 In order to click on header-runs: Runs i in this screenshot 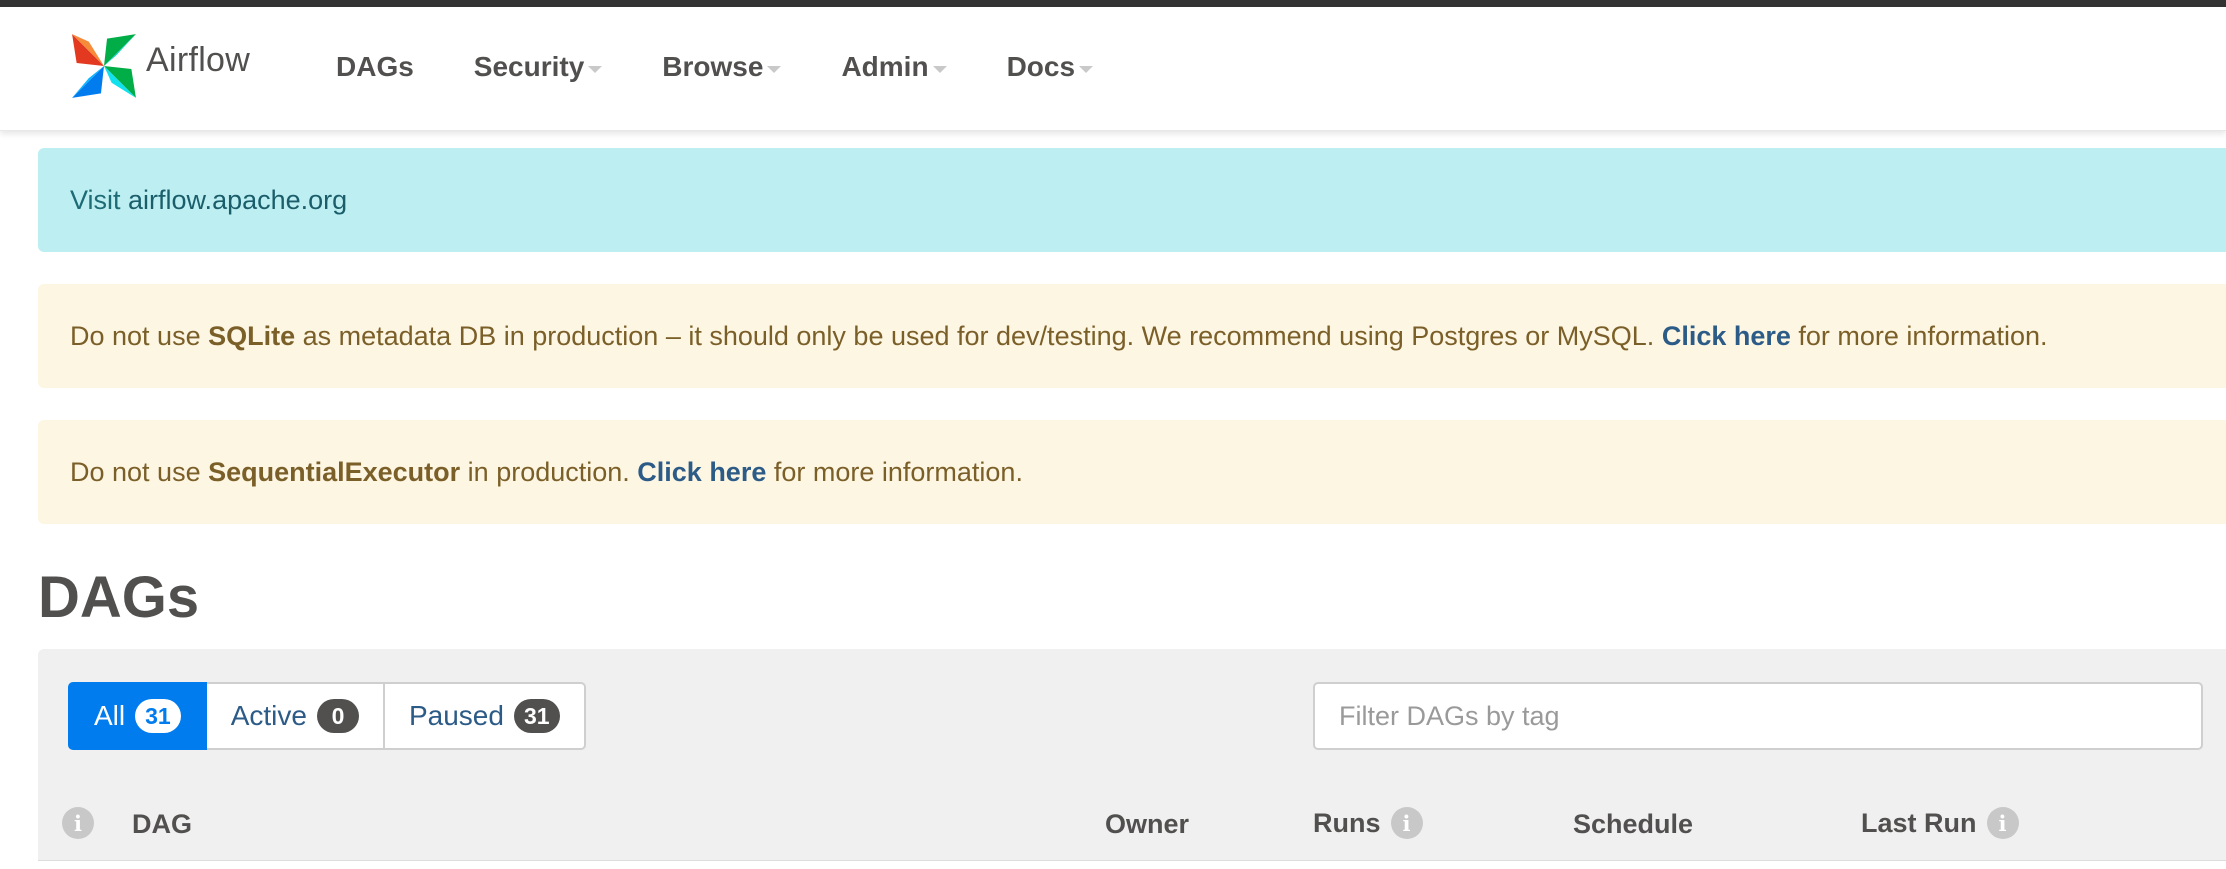, I will do `click(1368, 823)`.